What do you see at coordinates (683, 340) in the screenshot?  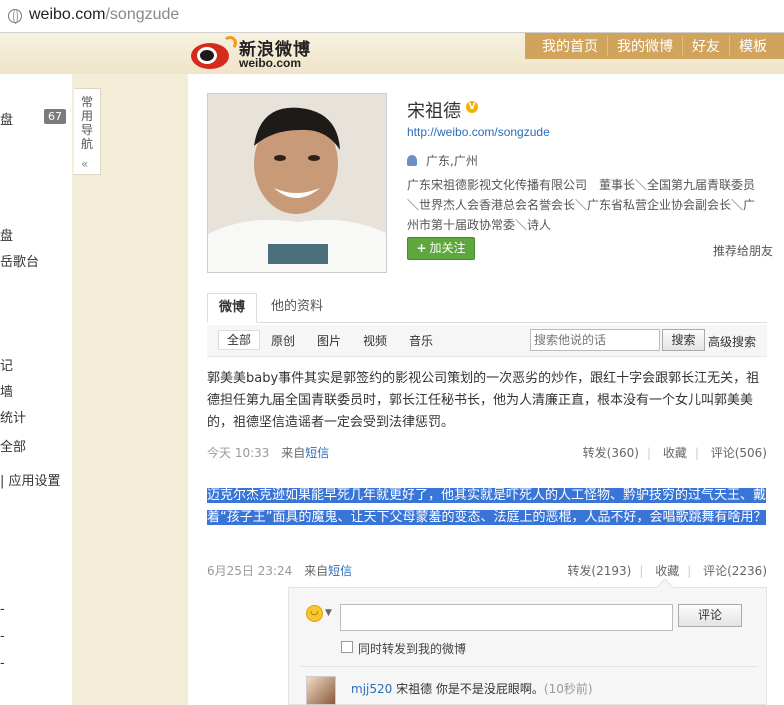 I see `search-button: 搜索` at bounding box center [683, 340].